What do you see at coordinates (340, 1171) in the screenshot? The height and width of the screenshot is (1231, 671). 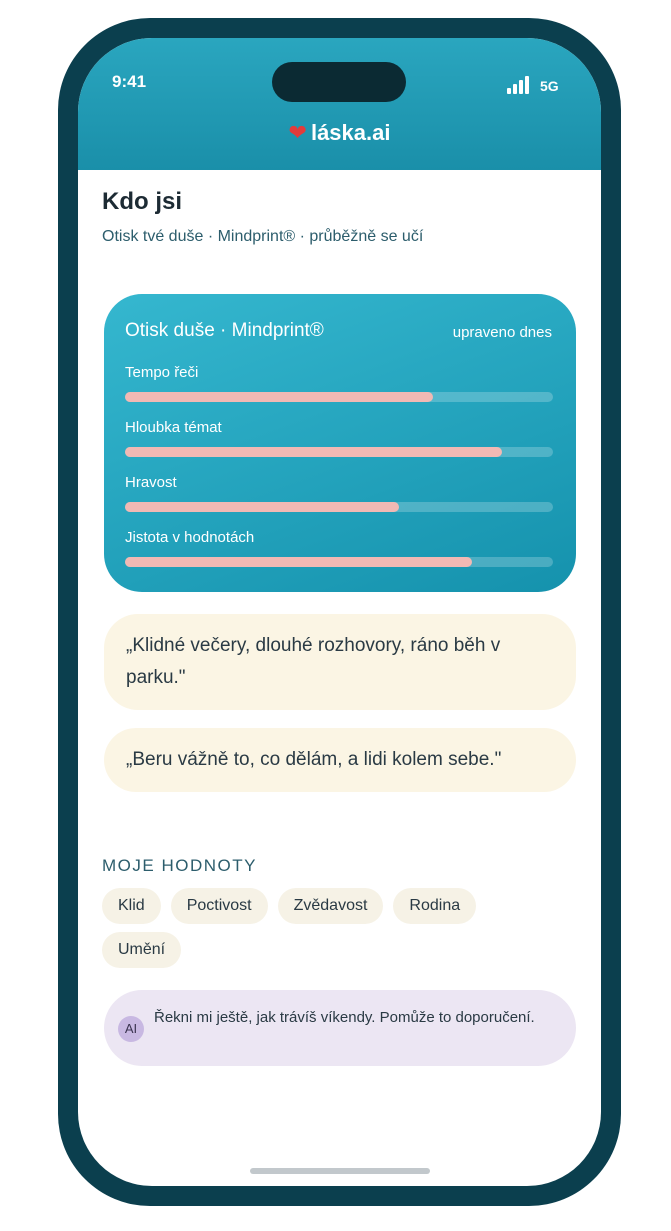 I see `home-indicator` at bounding box center [340, 1171].